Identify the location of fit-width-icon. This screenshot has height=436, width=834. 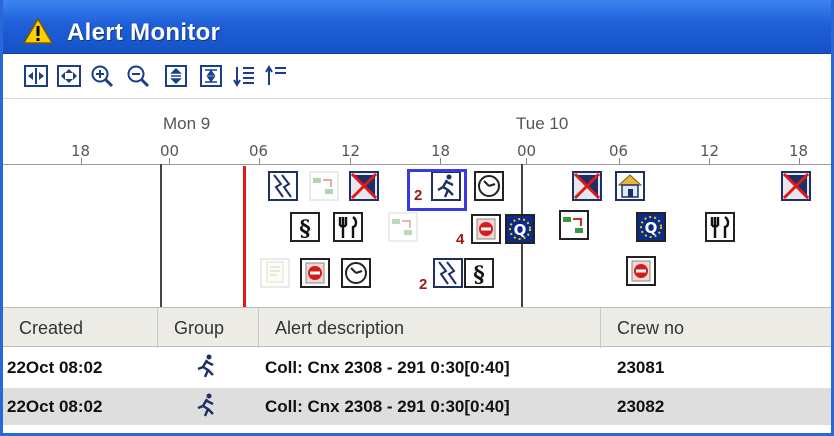
(36, 76).